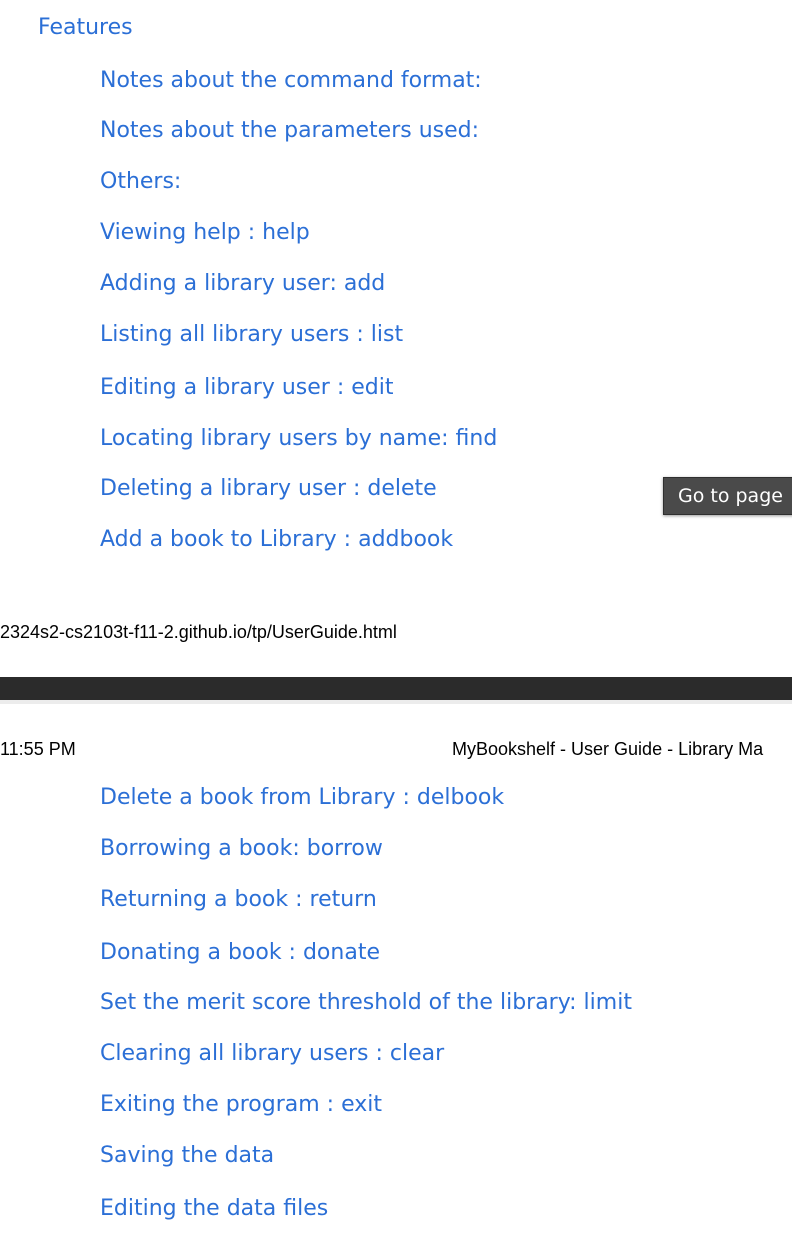 Image resolution: width=792 pixels, height=1246 pixels. What do you see at coordinates (238, 900) in the screenshot?
I see `toc-link-return: Returning a book : return` at bounding box center [238, 900].